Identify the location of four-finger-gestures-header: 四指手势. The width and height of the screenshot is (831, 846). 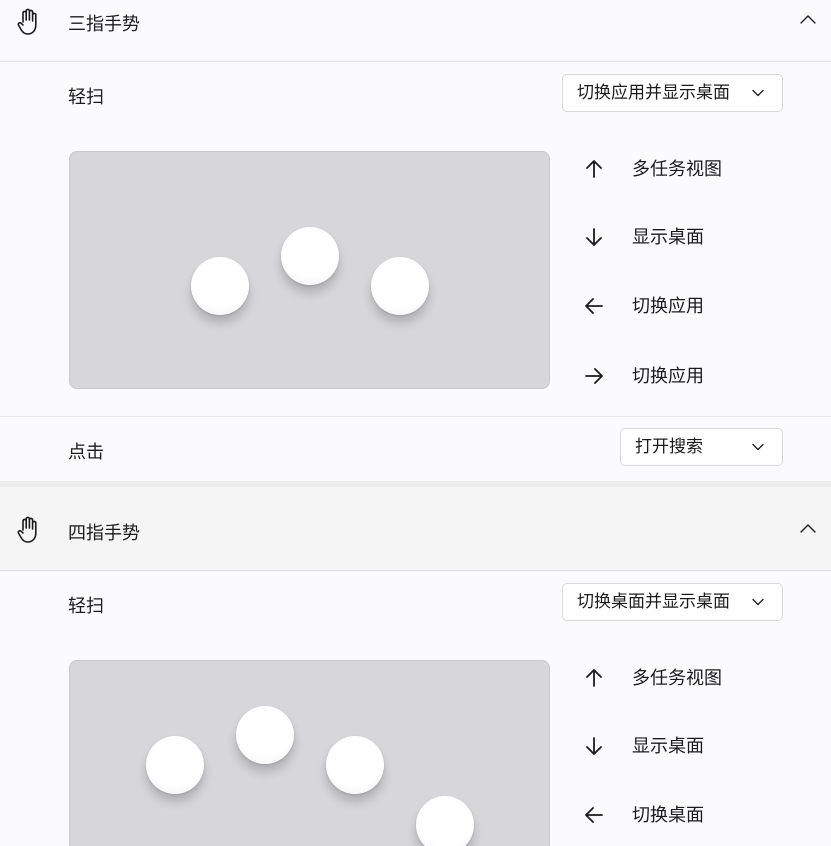
(415, 529).